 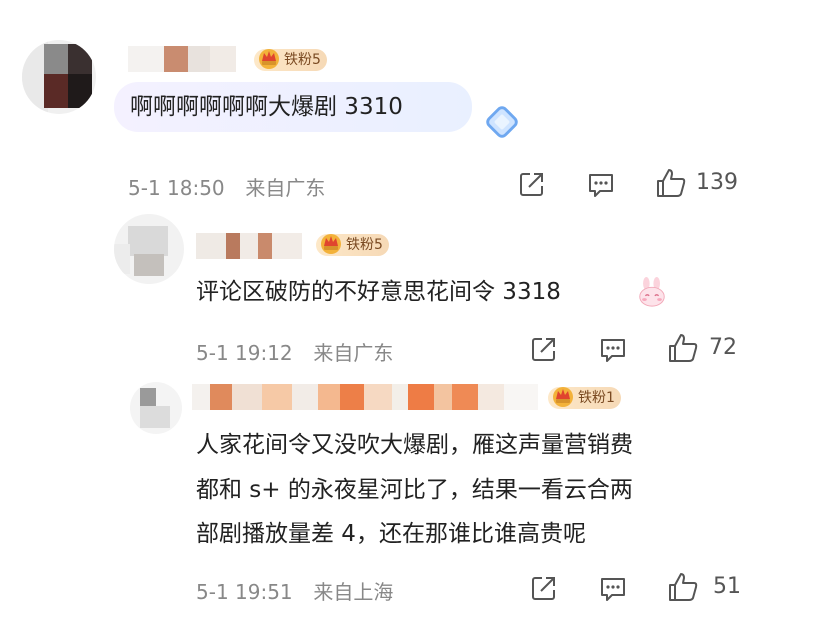 I want to click on like-count: 51, so click(x=727, y=586).